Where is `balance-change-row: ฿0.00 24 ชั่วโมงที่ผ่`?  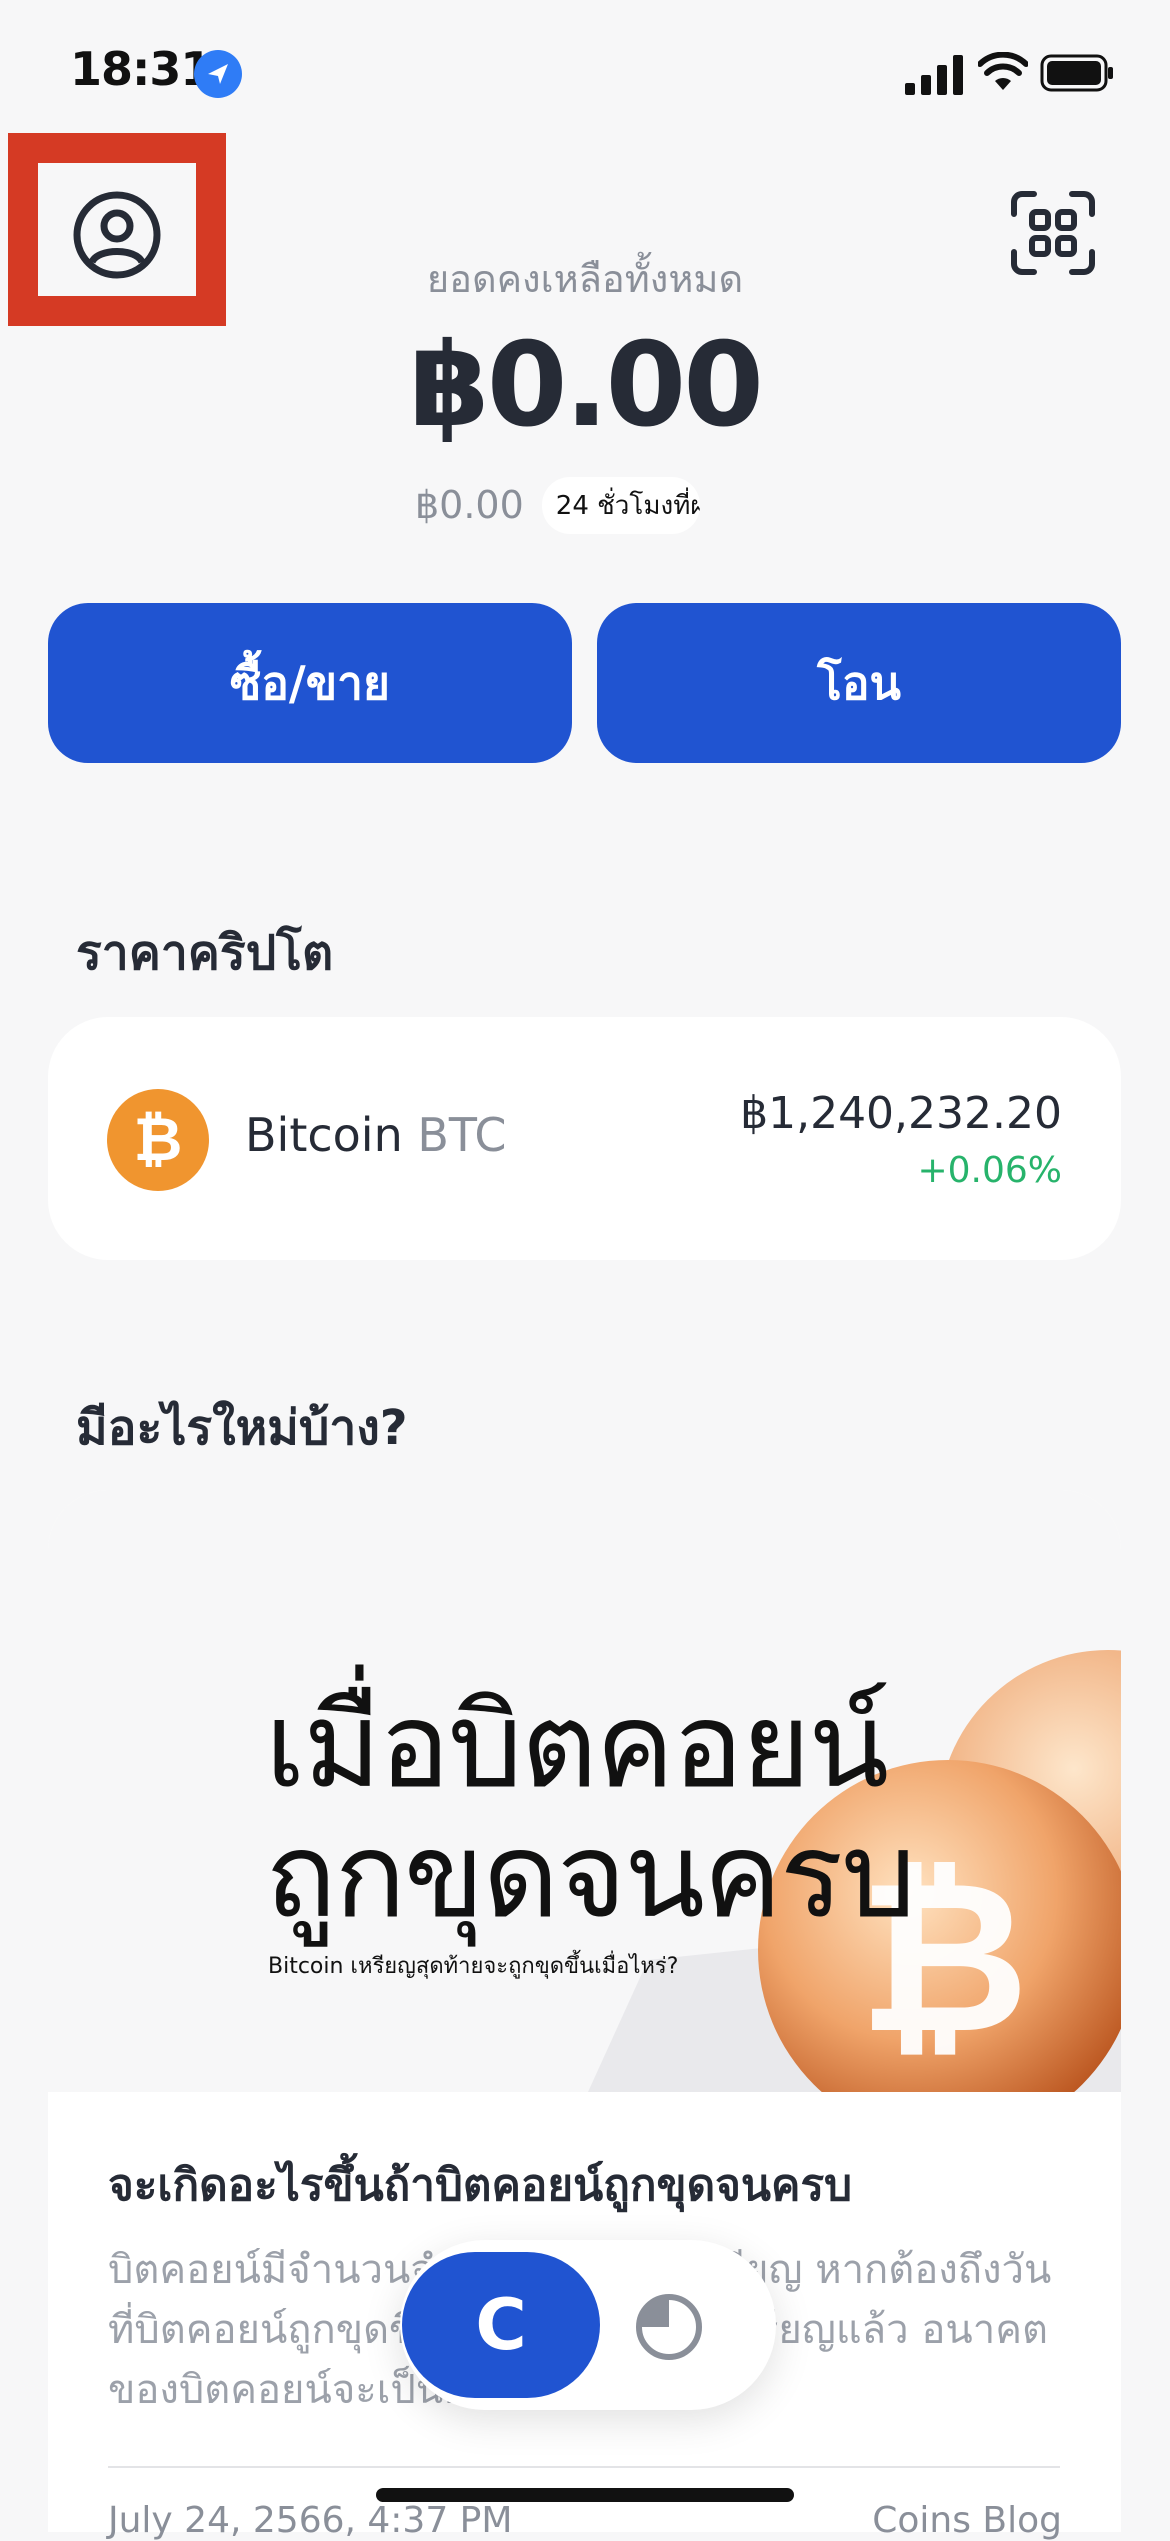 balance-change-row: ฿0.00 24 ชั่วโมงที่ผ่ is located at coordinates (557, 505).